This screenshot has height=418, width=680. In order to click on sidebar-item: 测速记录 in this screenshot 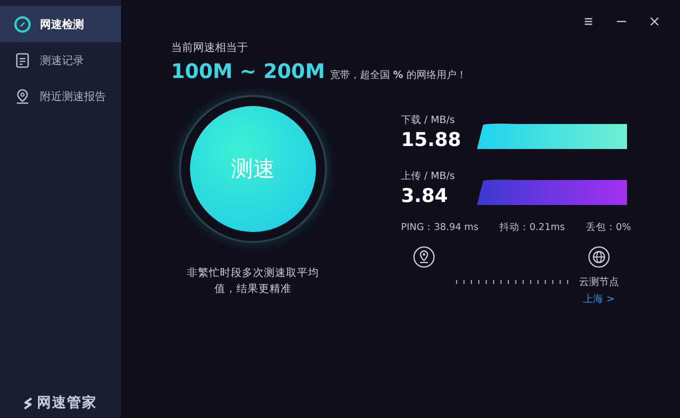, I will do `click(60, 60)`.